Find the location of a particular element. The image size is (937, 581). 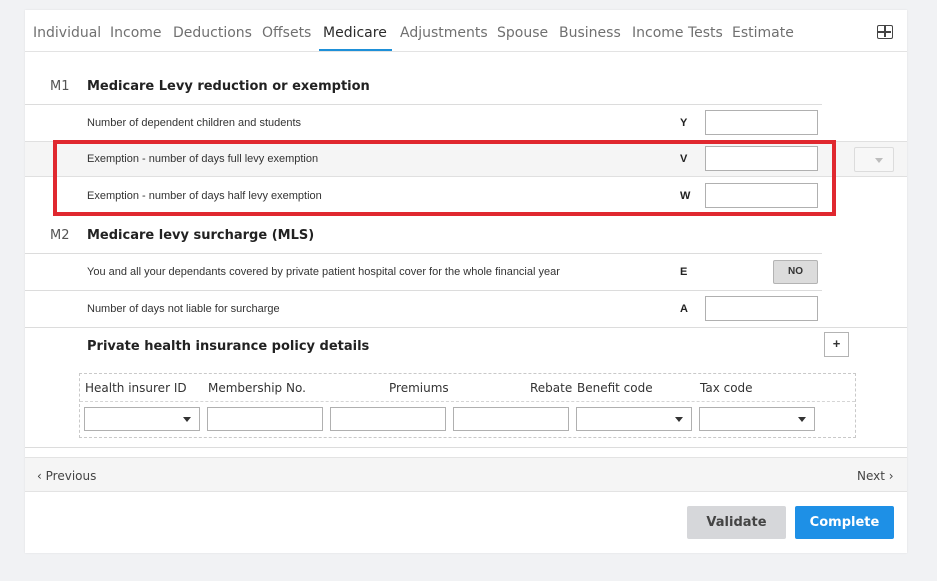

next-label: Next is located at coordinates (871, 476).